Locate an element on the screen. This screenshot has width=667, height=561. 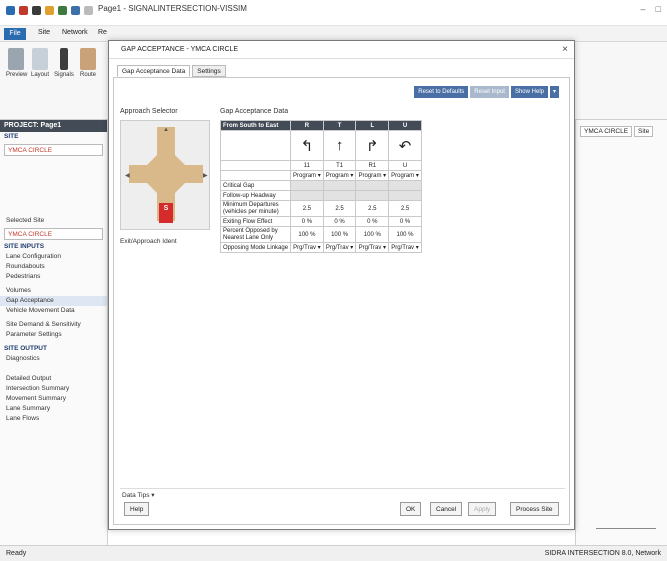
reset-input-button: Reset Input is located at coordinates (489, 92).